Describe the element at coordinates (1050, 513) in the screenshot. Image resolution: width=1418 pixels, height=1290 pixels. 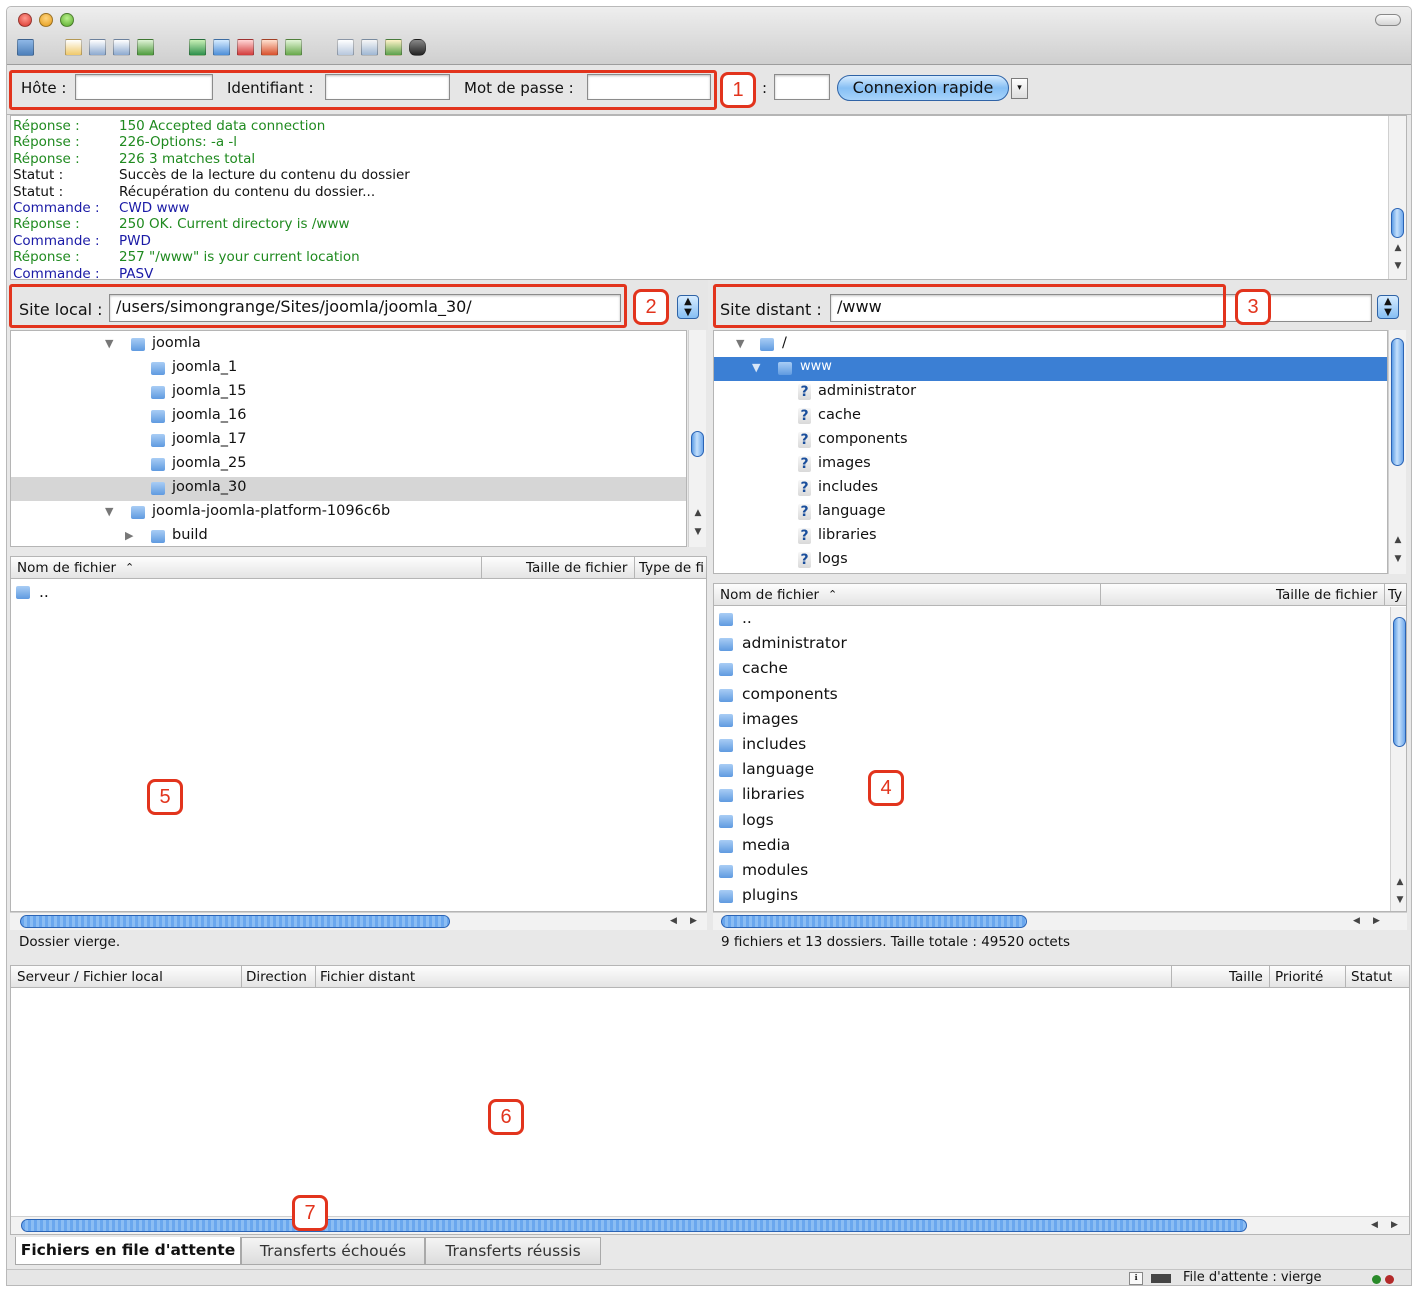
I see `remote-tree-node: ? language` at that location.